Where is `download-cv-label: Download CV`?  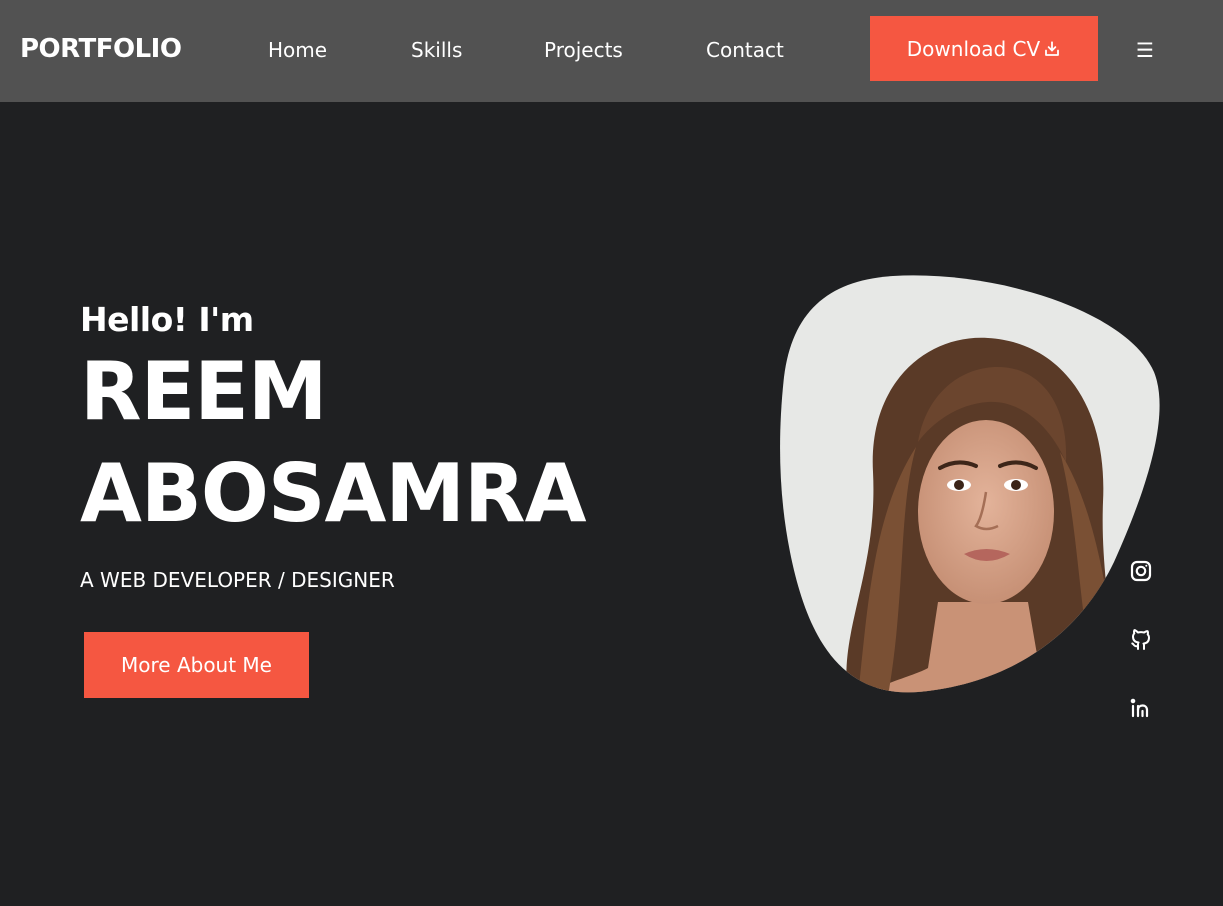
download-cv-label: Download CV is located at coordinates (973, 48).